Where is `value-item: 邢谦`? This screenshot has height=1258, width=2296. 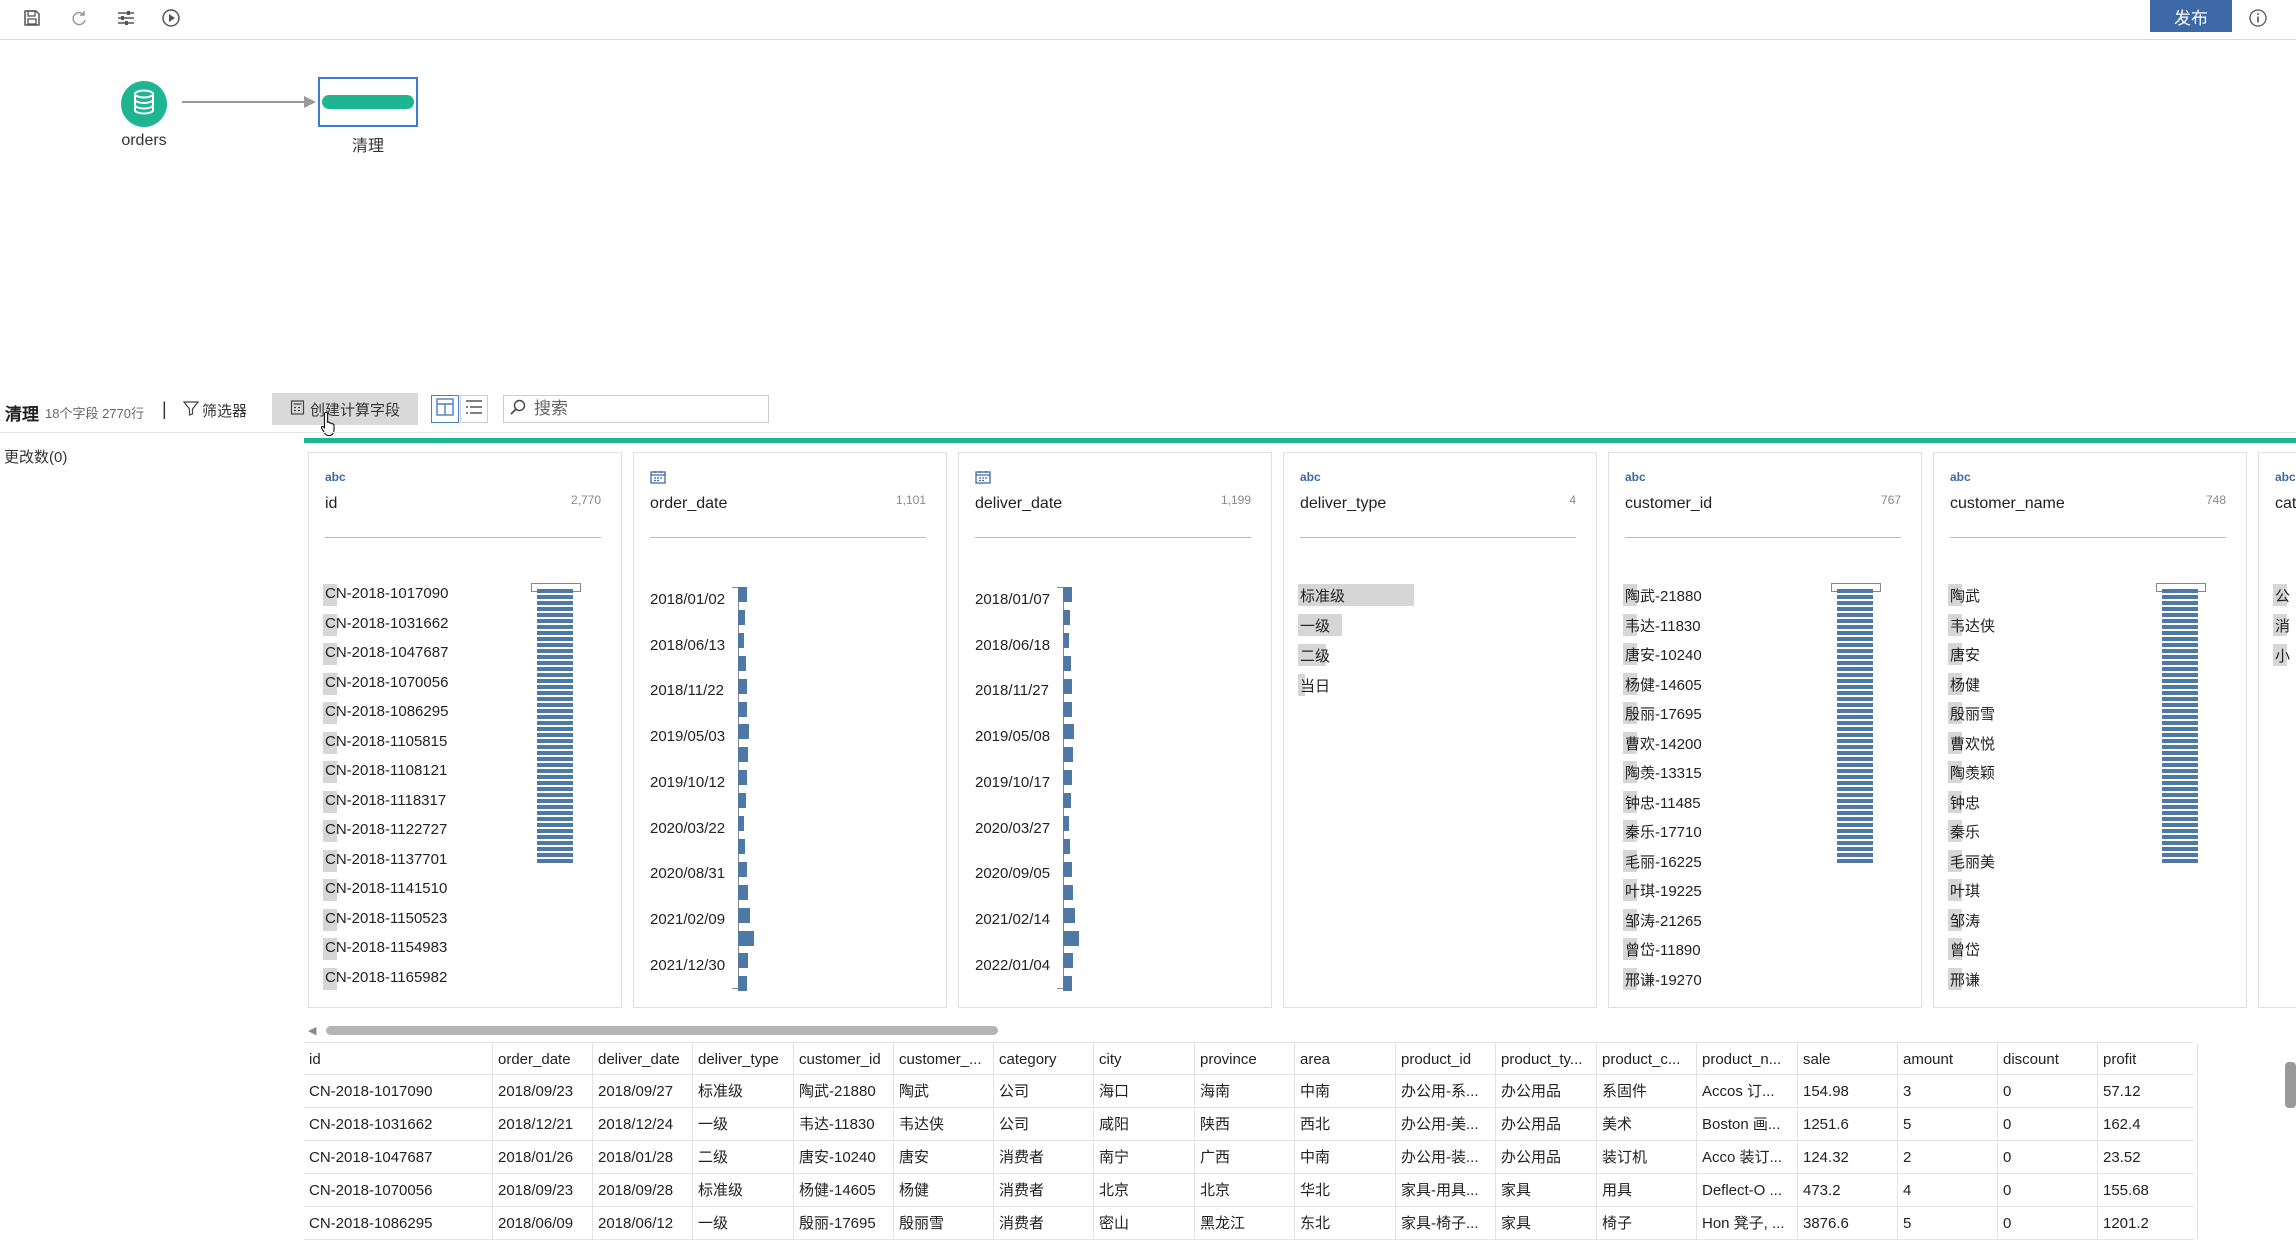 value-item: 邢谦 is located at coordinates (1964, 978).